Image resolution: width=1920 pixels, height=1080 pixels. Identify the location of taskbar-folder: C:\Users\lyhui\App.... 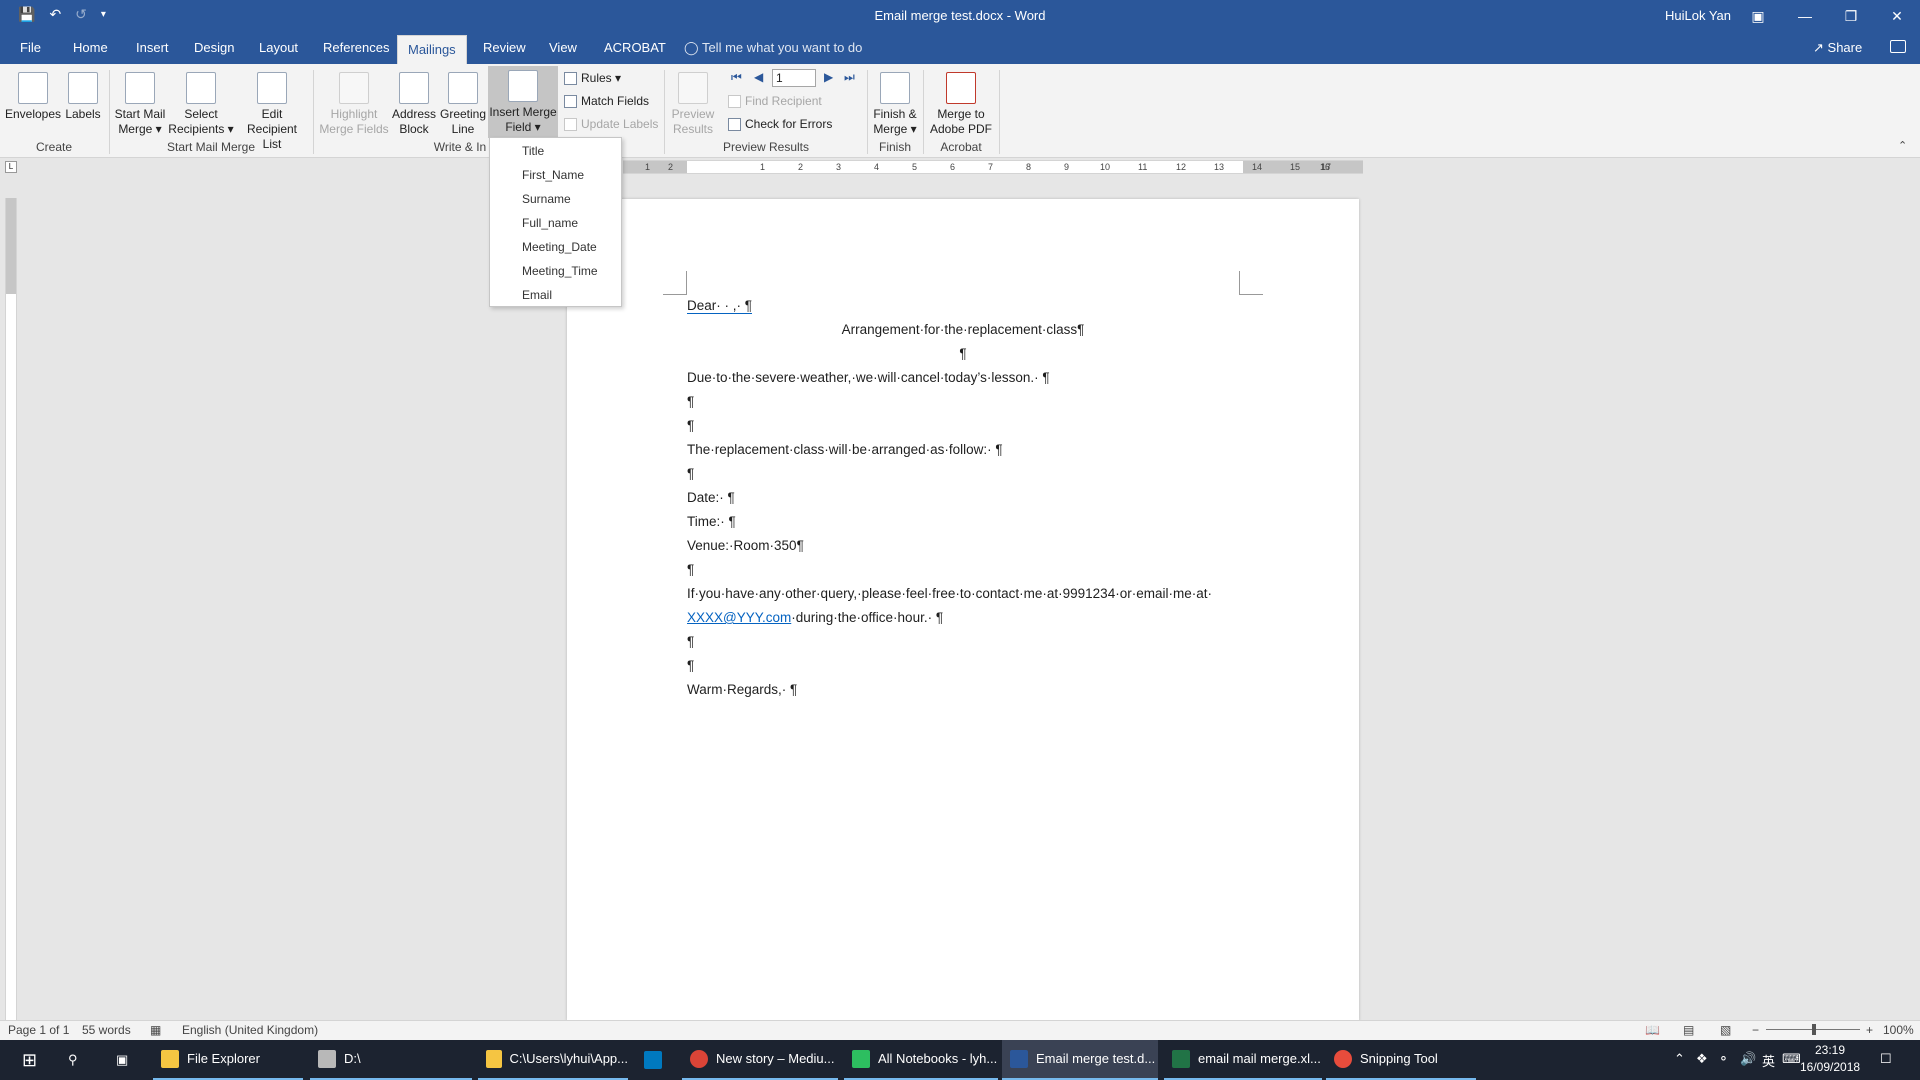
(553, 1060).